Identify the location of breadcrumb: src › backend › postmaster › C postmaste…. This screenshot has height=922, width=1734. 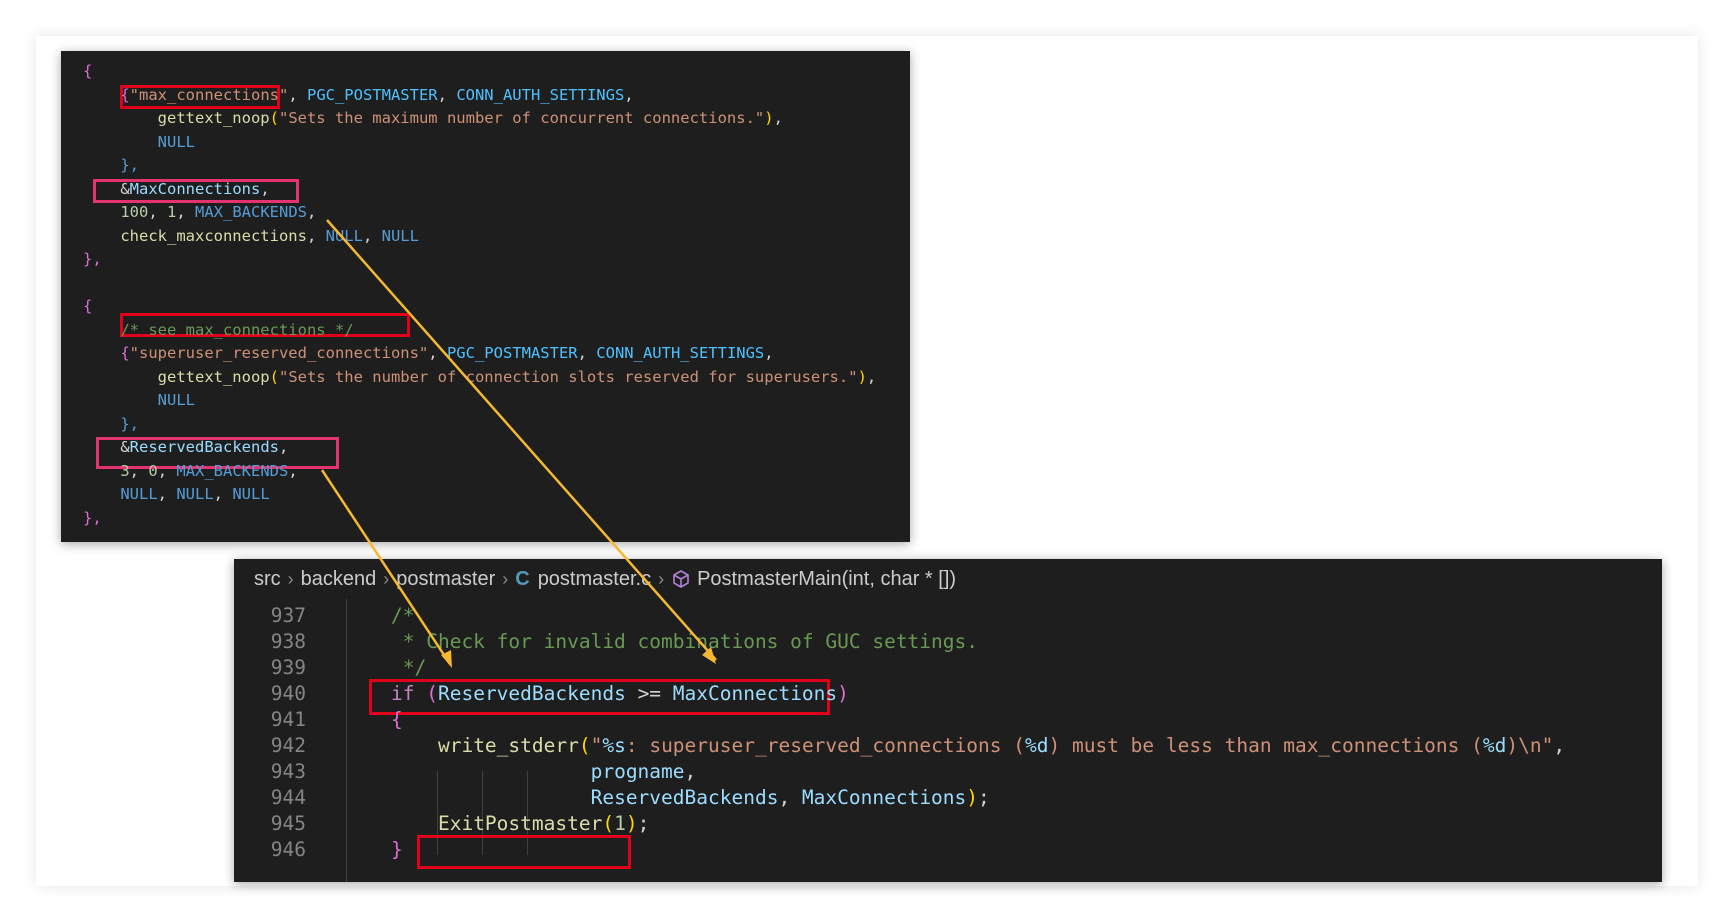
(948, 579).